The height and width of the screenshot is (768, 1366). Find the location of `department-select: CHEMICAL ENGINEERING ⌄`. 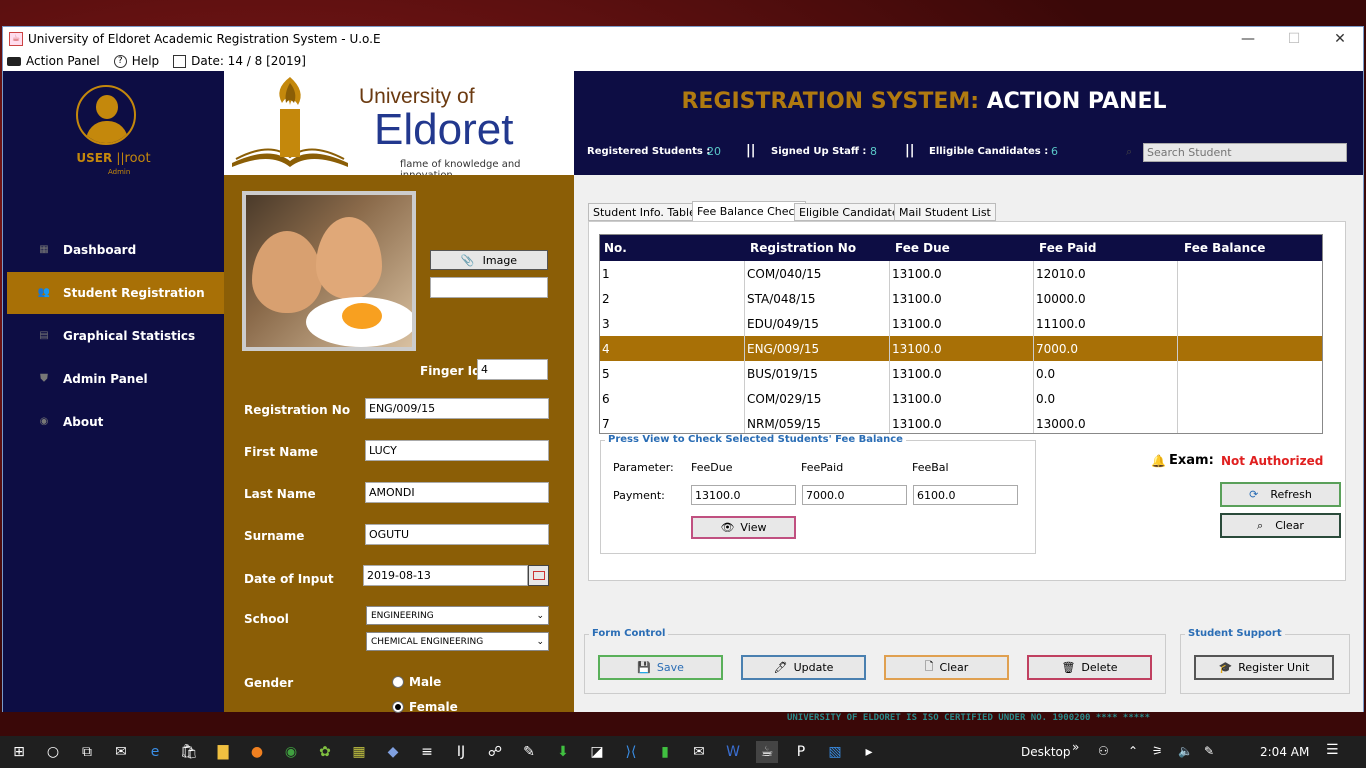

department-select: CHEMICAL ENGINEERING ⌄ is located at coordinates (457, 641).